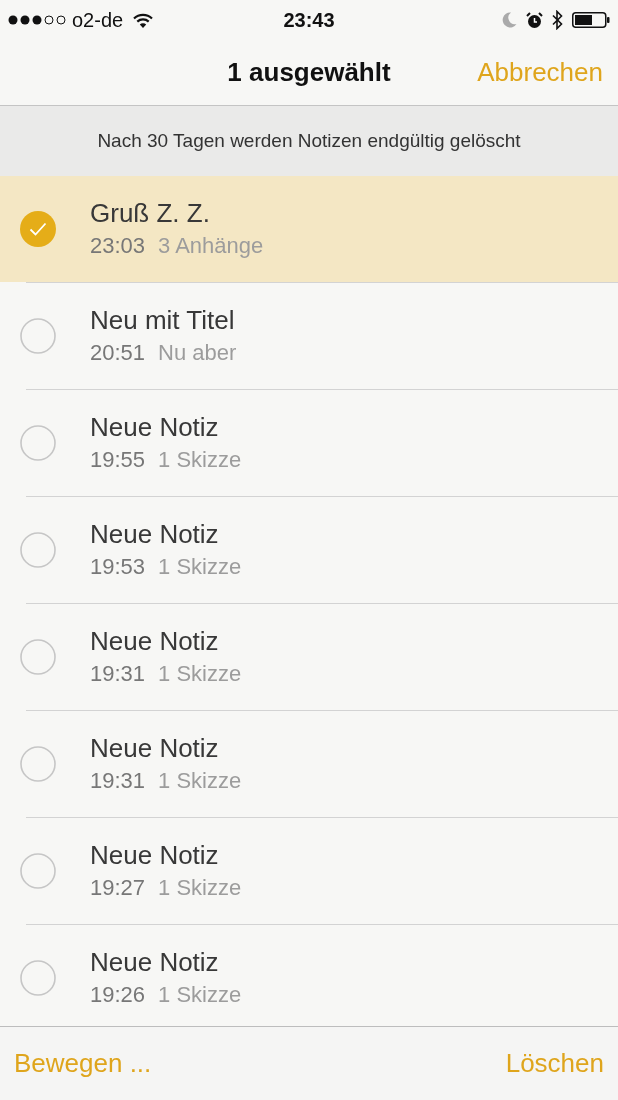  I want to click on note-row: Neue Notiz 19:26 1 Skizze, so click(309, 975).